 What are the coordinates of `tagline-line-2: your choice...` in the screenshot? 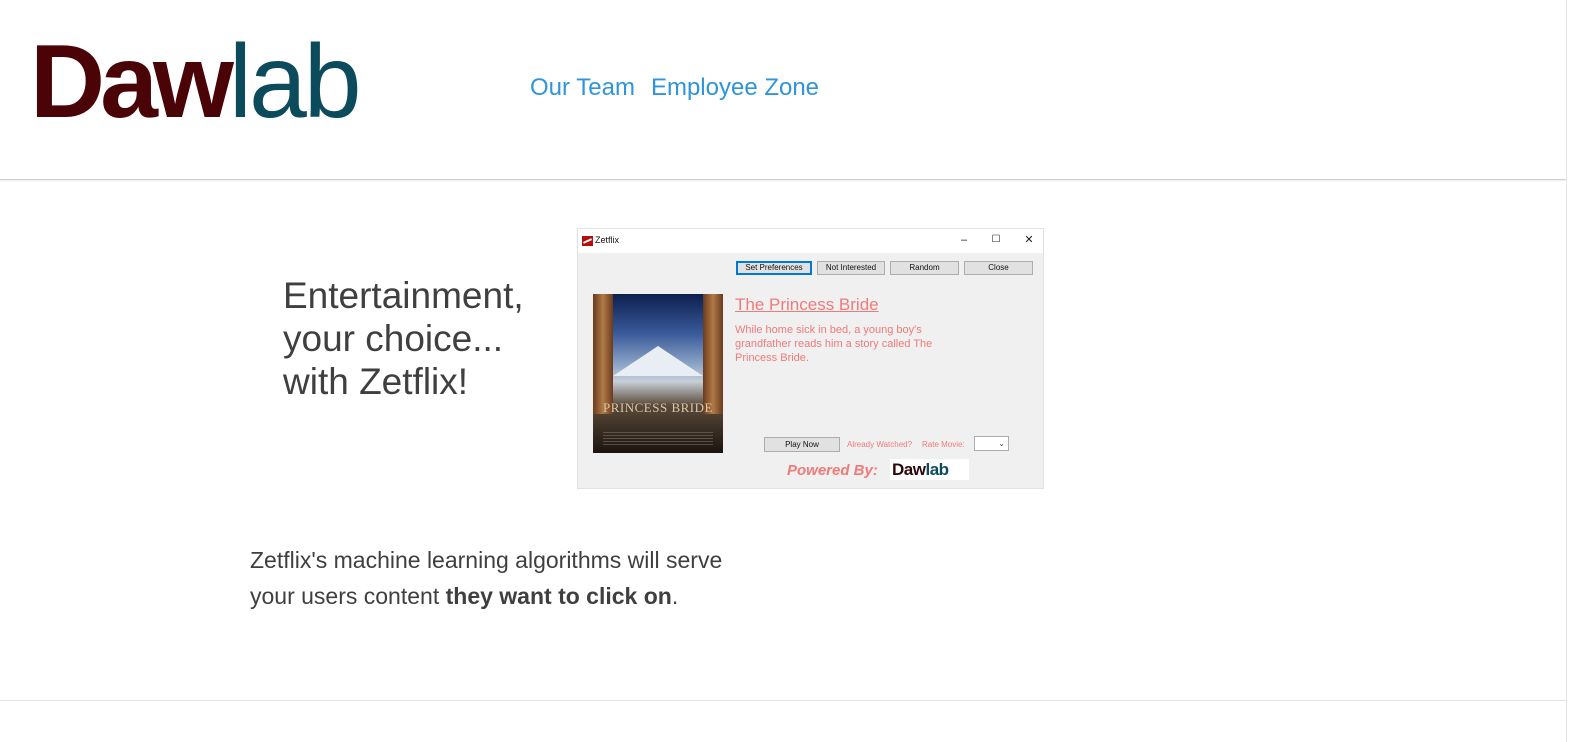 It's located at (393, 338).